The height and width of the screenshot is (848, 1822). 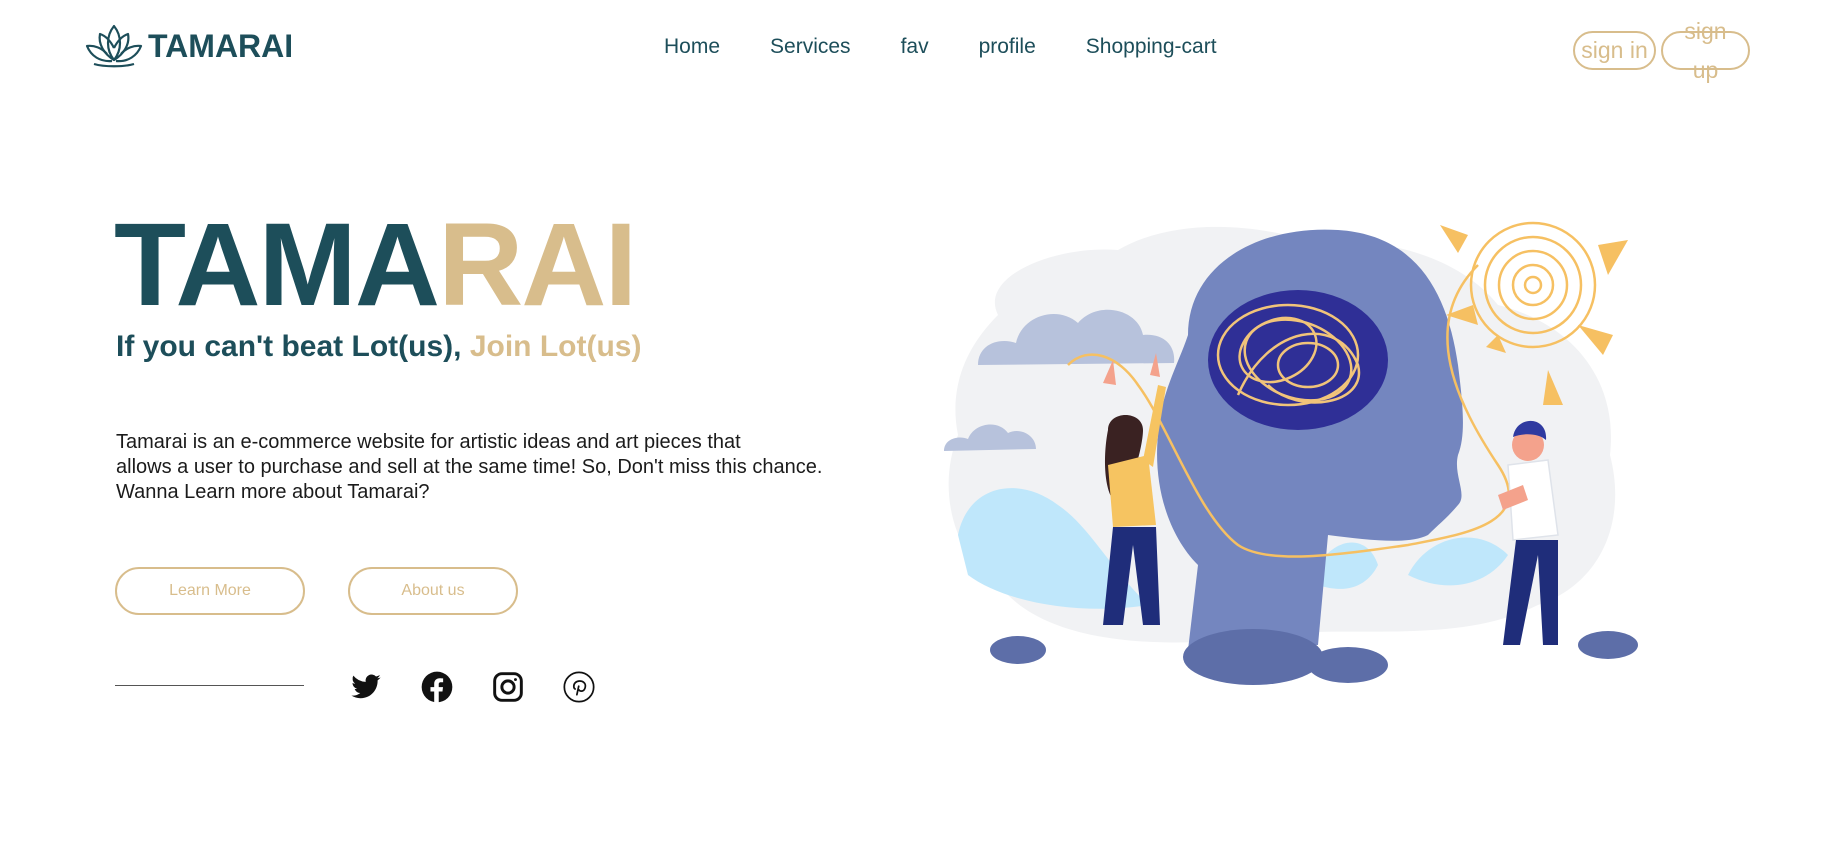 I want to click on facebook-icon, so click(x=437, y=687).